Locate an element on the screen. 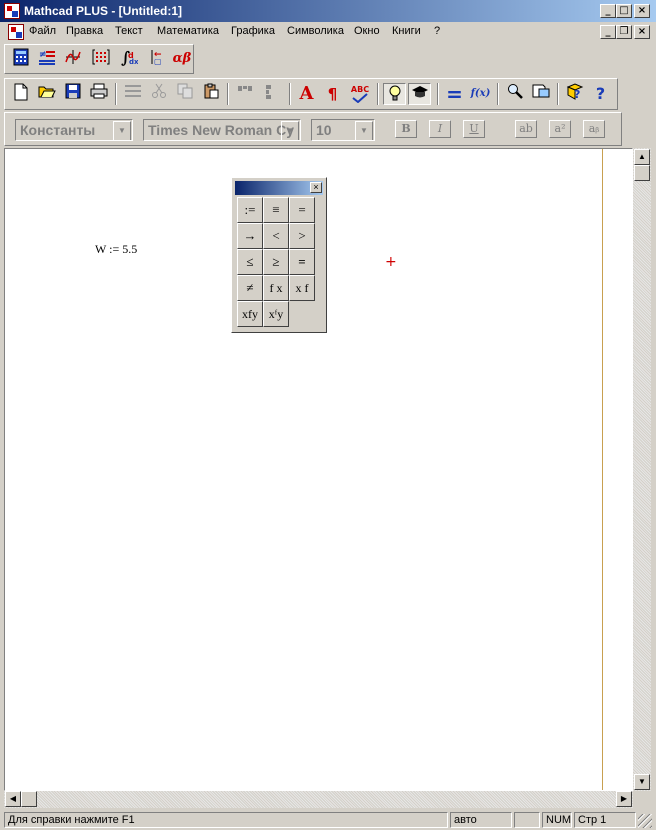 The height and width of the screenshot is (830, 656). text-region-icon: A is located at coordinates (306, 94).